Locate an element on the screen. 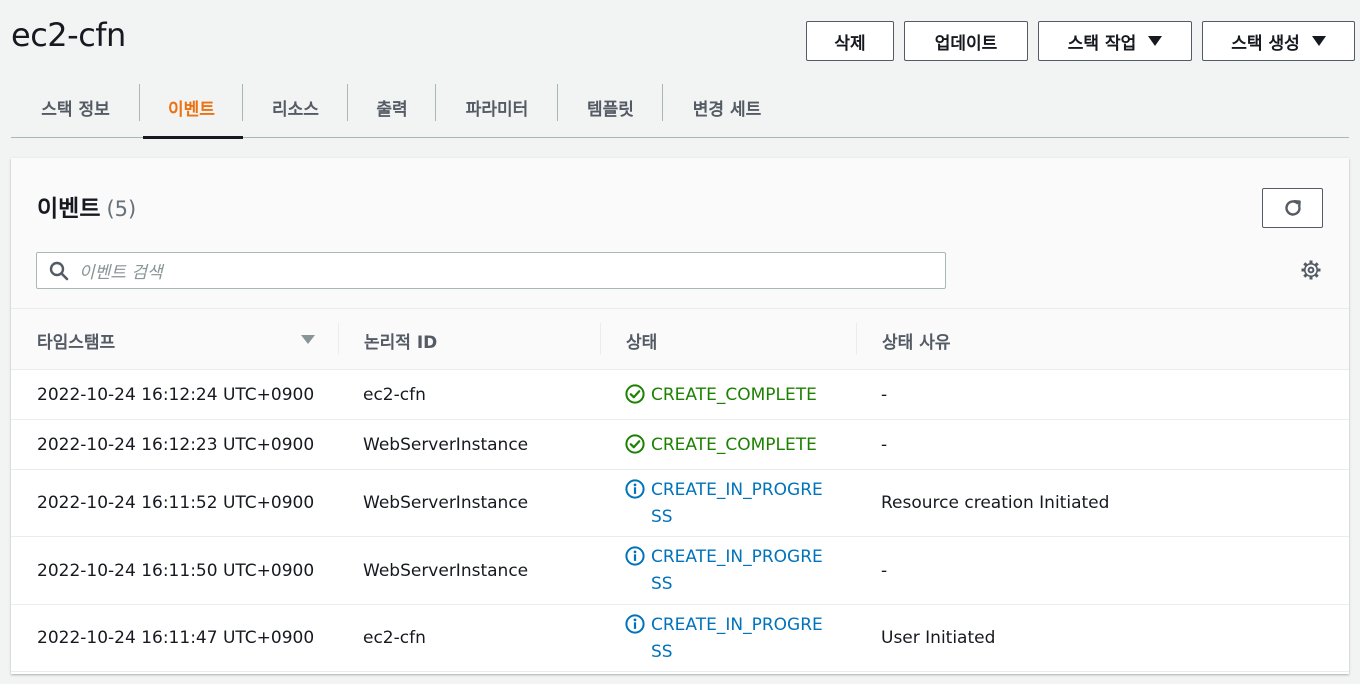 This screenshot has width=1360, height=684. tab-stack-info: 스택 정보 is located at coordinates (75, 107).